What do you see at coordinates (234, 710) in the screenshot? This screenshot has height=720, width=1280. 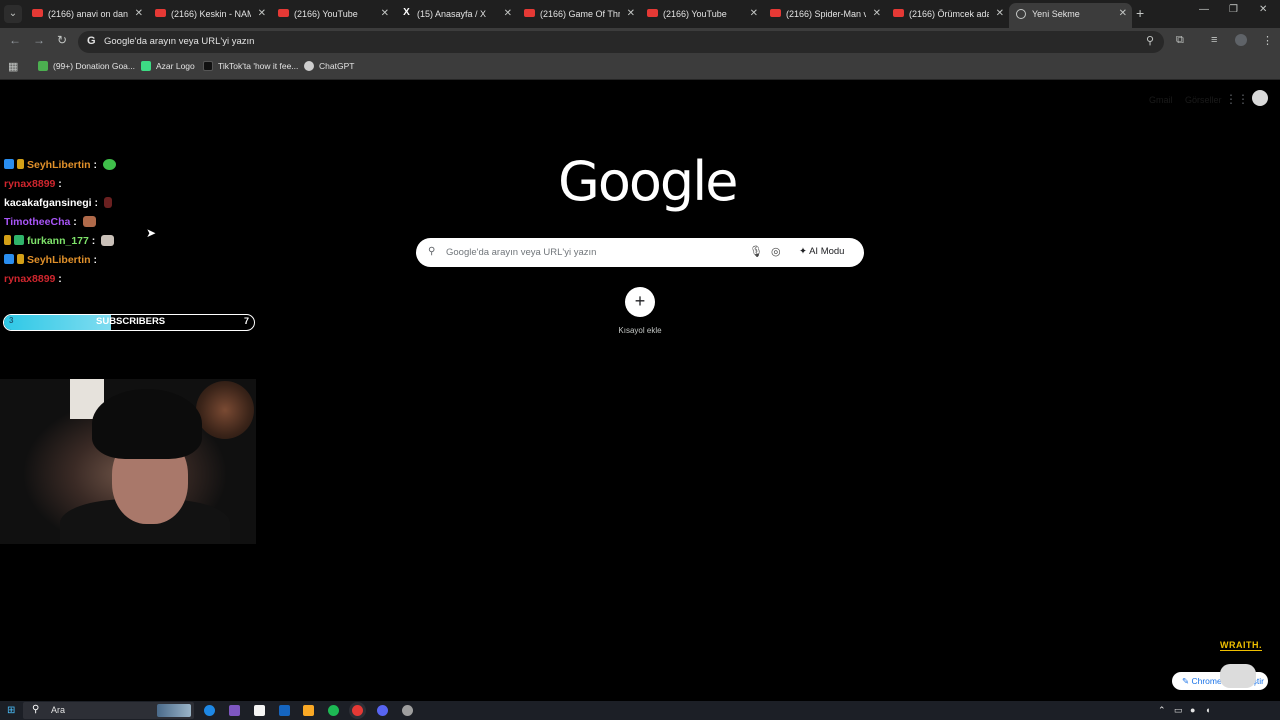 I see `copilot-icon` at bounding box center [234, 710].